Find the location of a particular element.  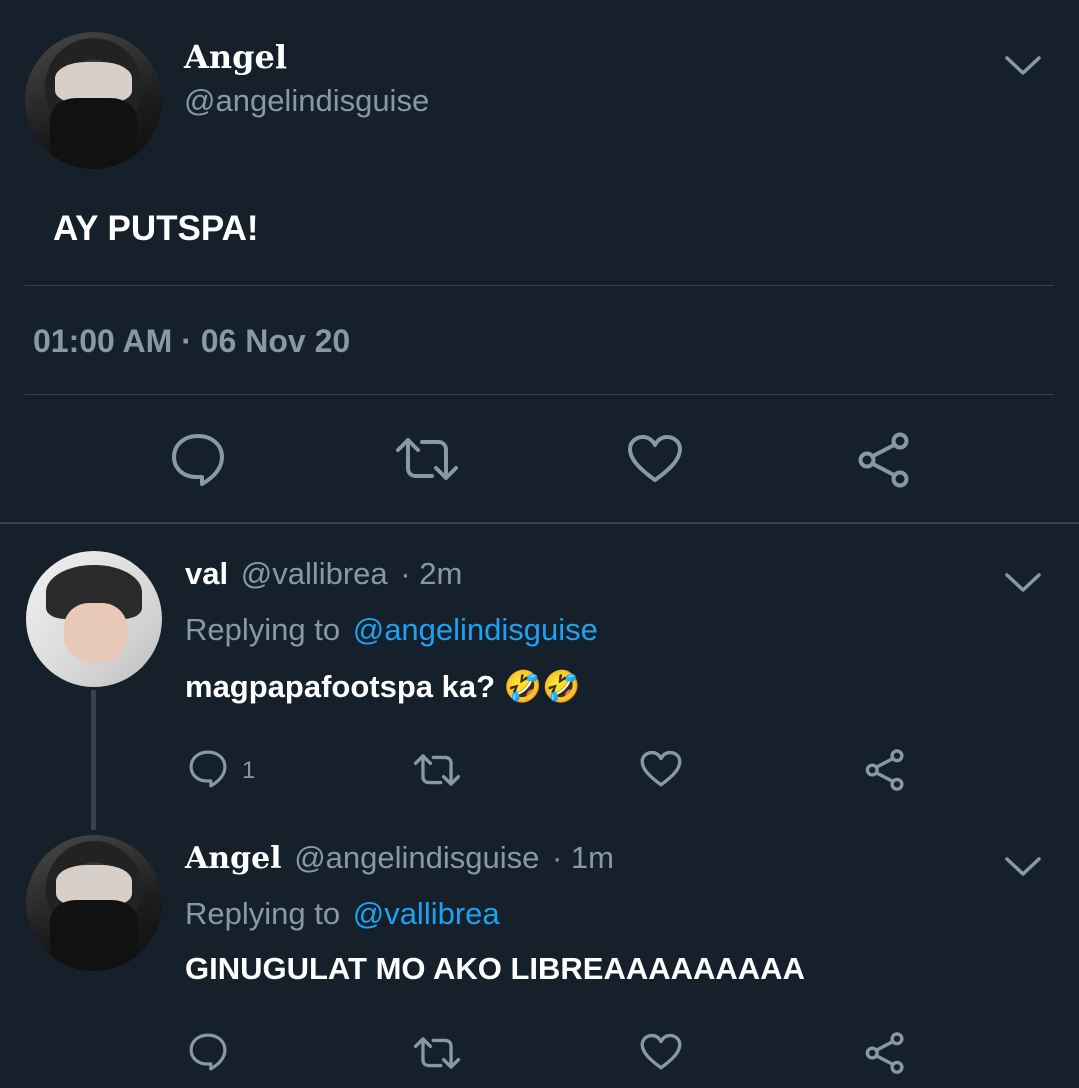

reply-header: Angel @angelindisguise · 1m is located at coordinates (399, 858).